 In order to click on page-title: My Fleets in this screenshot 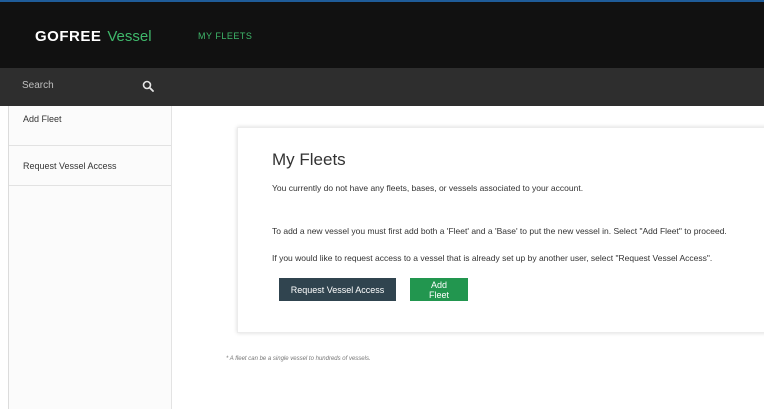, I will do `click(309, 159)`.